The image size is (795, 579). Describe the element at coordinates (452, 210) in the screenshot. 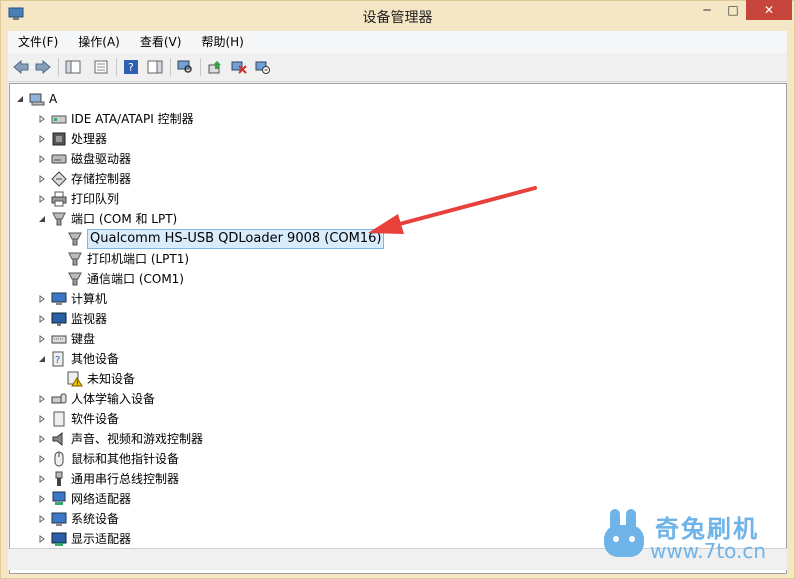

I see `annotation-arrow` at that location.